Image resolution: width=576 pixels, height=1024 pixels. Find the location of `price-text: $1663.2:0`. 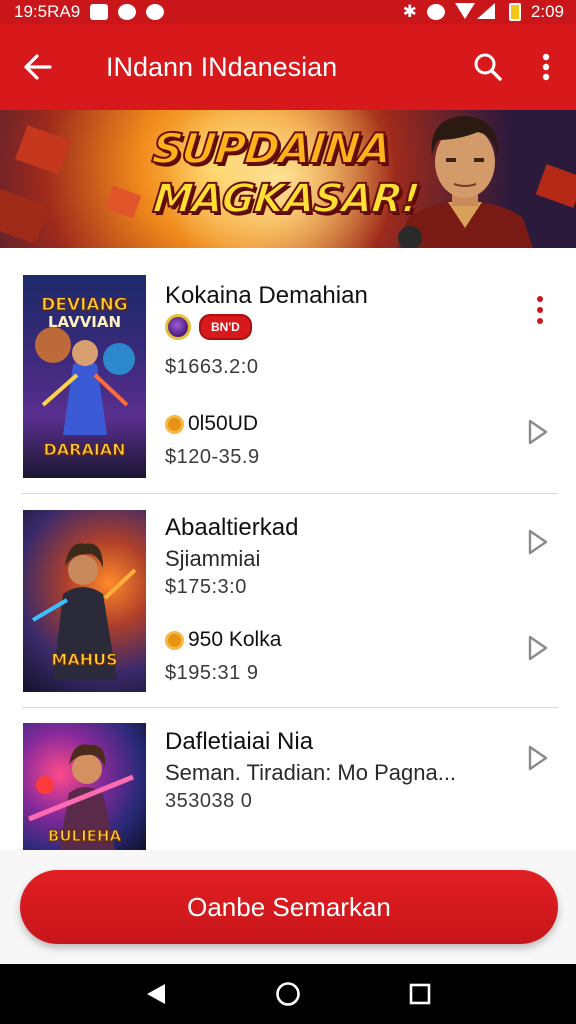

price-text: $1663.2:0 is located at coordinates (212, 367).